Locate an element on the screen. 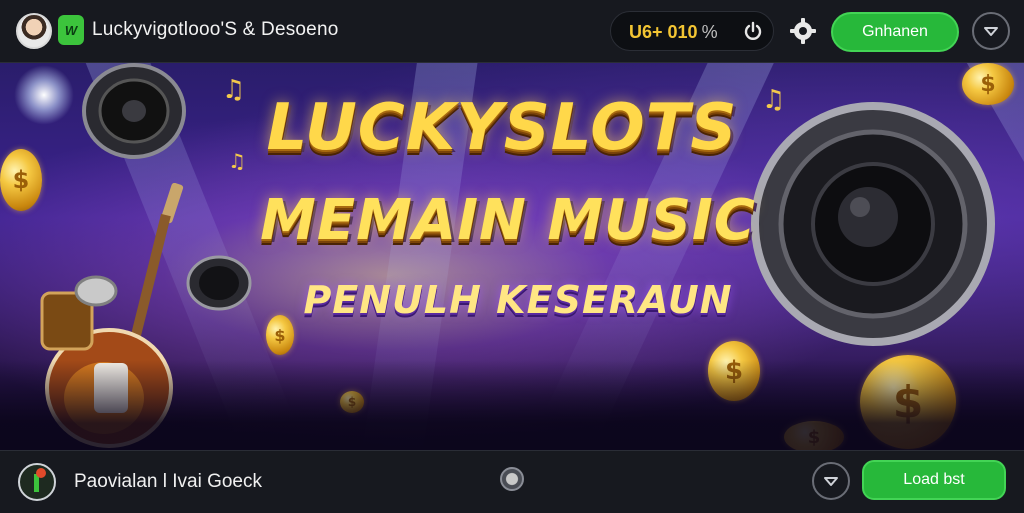 This screenshot has height=513, width=1024. footer-text: Paovialan l Ivai Goeck is located at coordinates (168, 481).